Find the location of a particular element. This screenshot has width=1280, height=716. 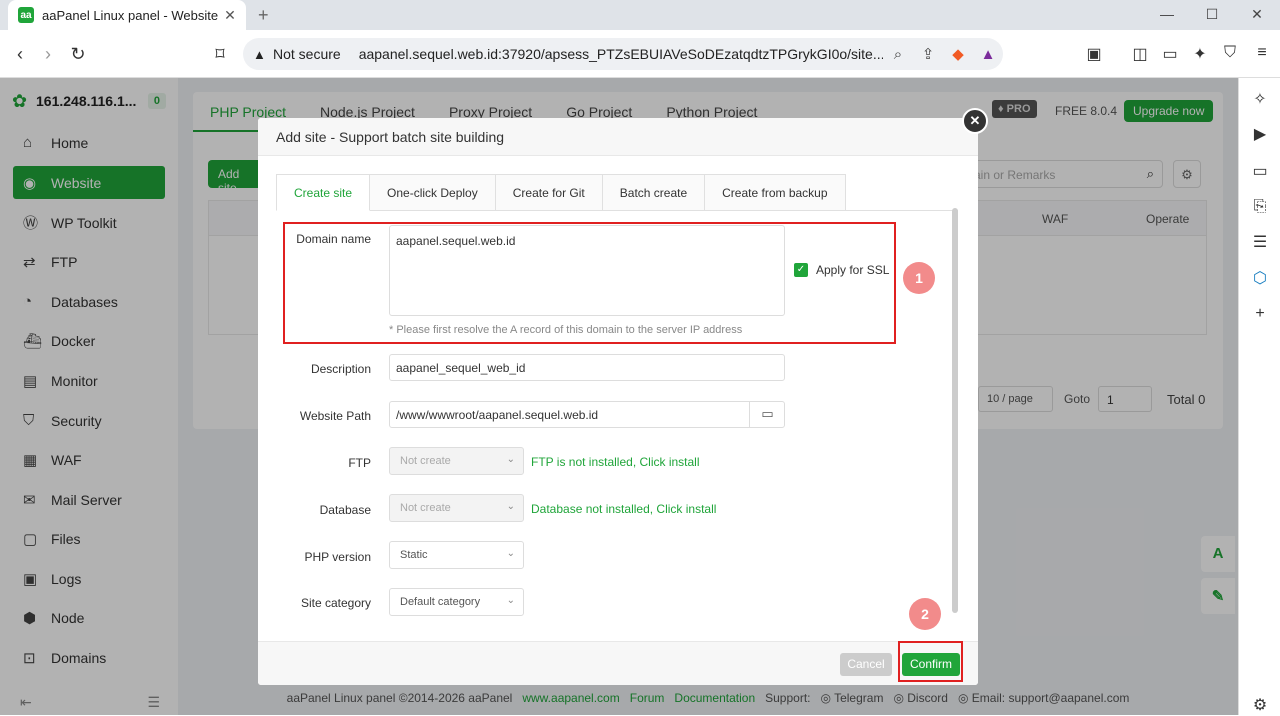

modal-footer: Cancel Confirm is located at coordinates (618, 663).